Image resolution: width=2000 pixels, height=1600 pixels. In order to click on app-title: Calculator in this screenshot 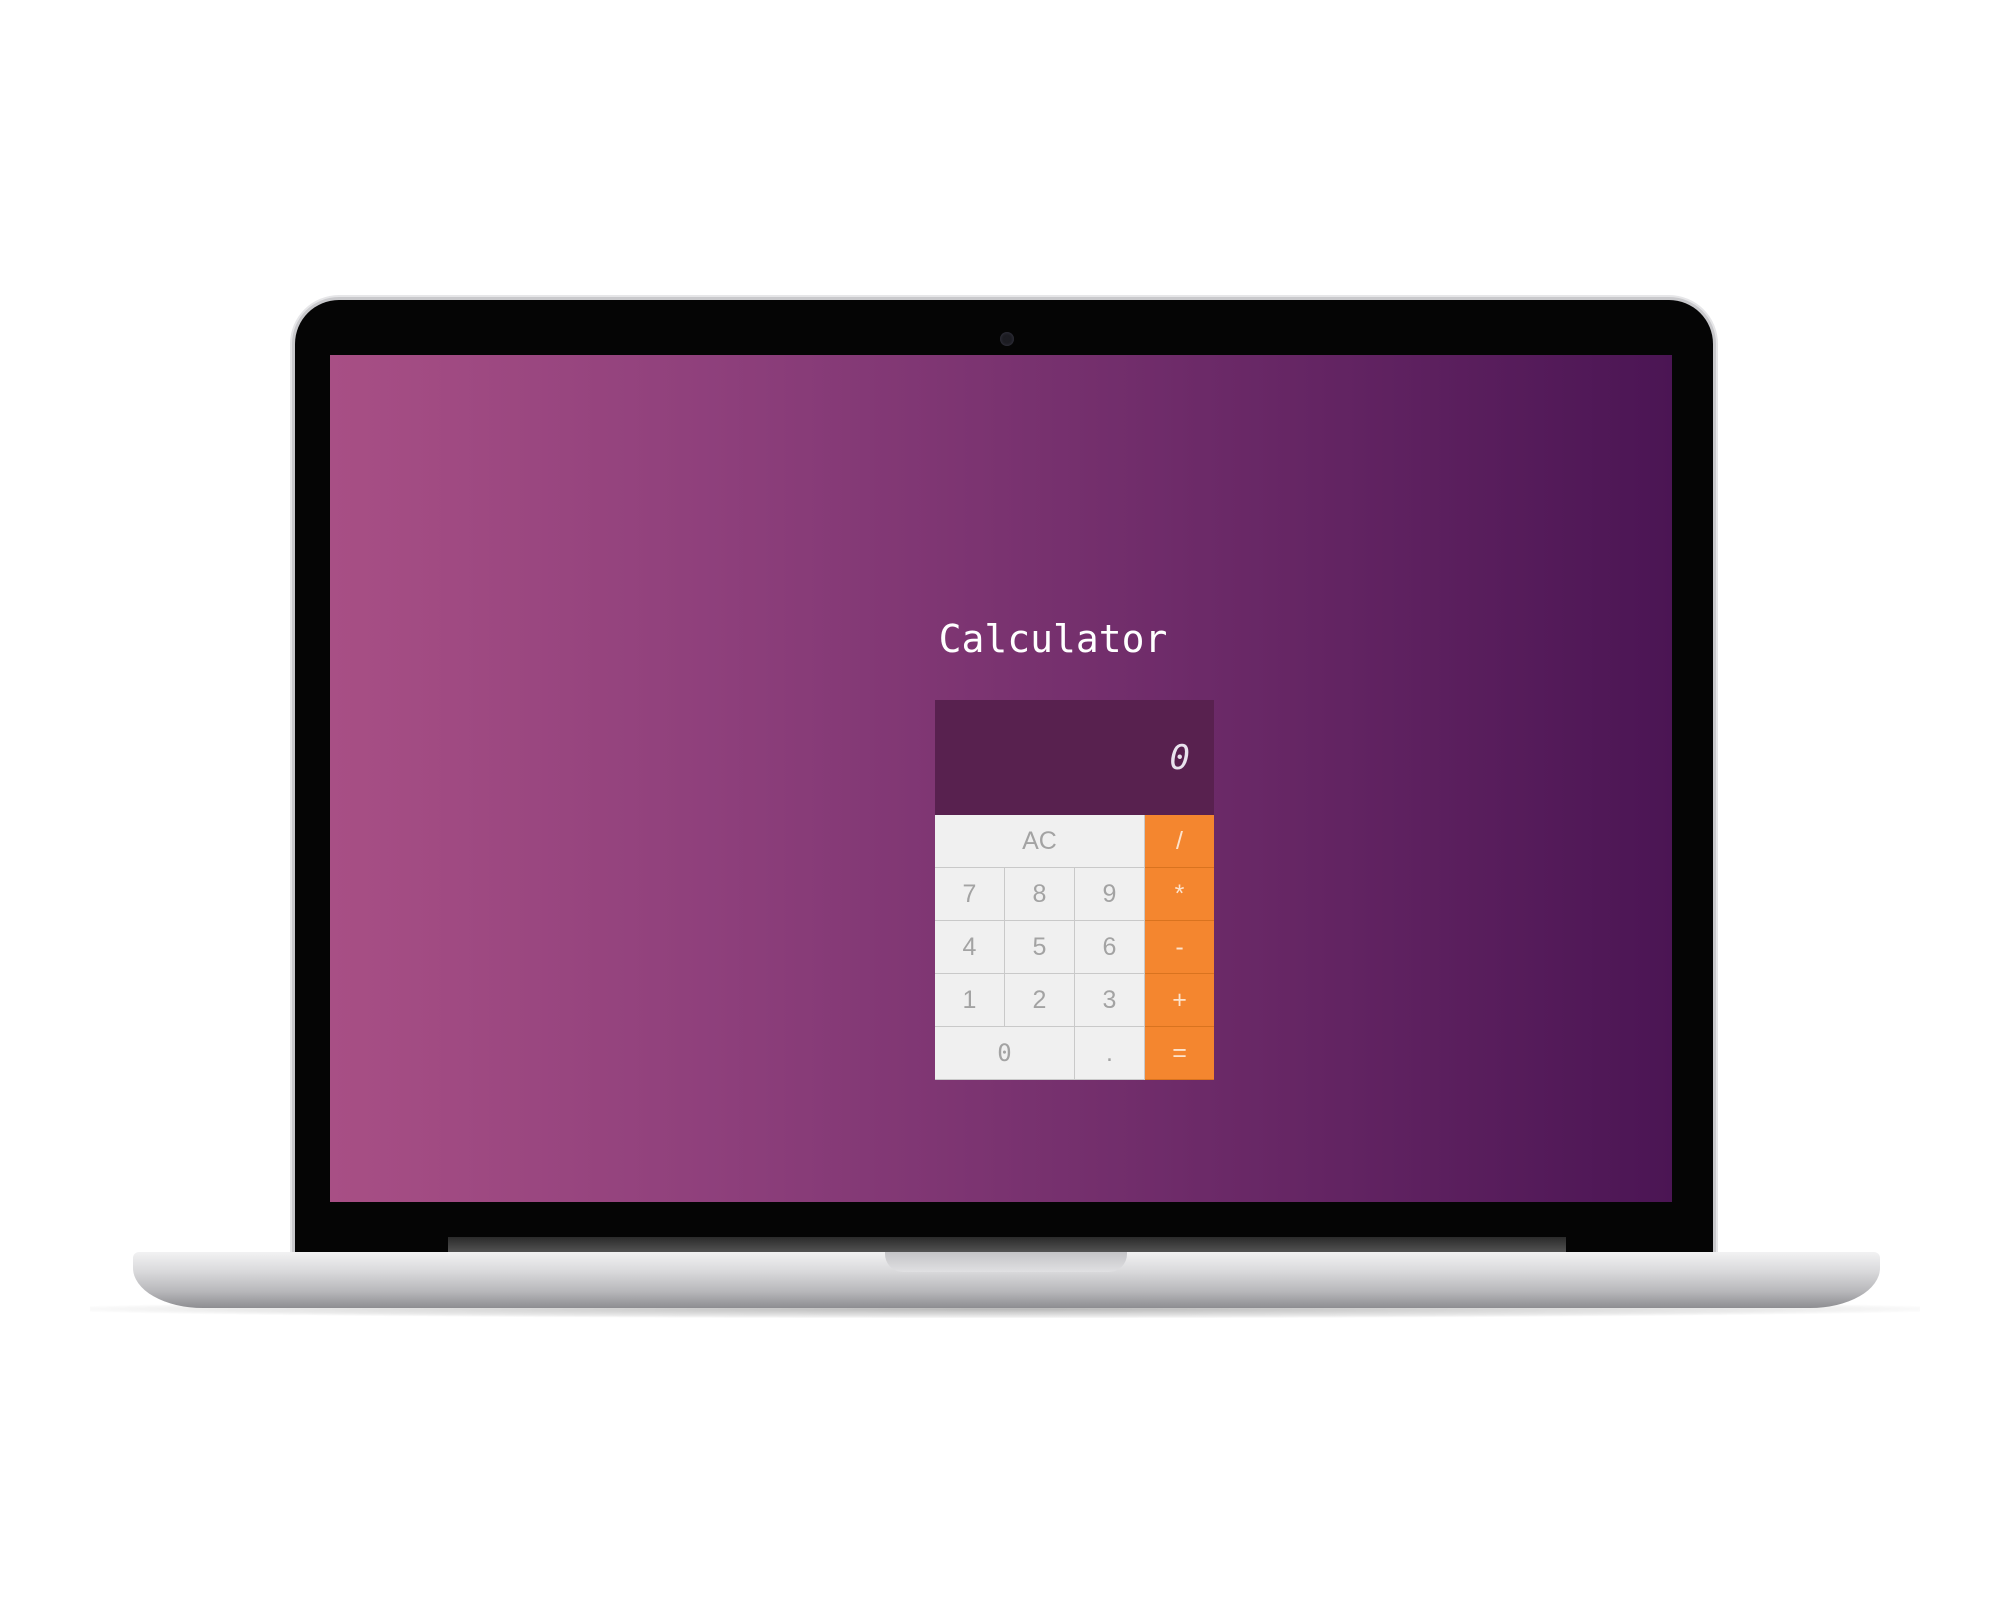, I will do `click(1053, 639)`.